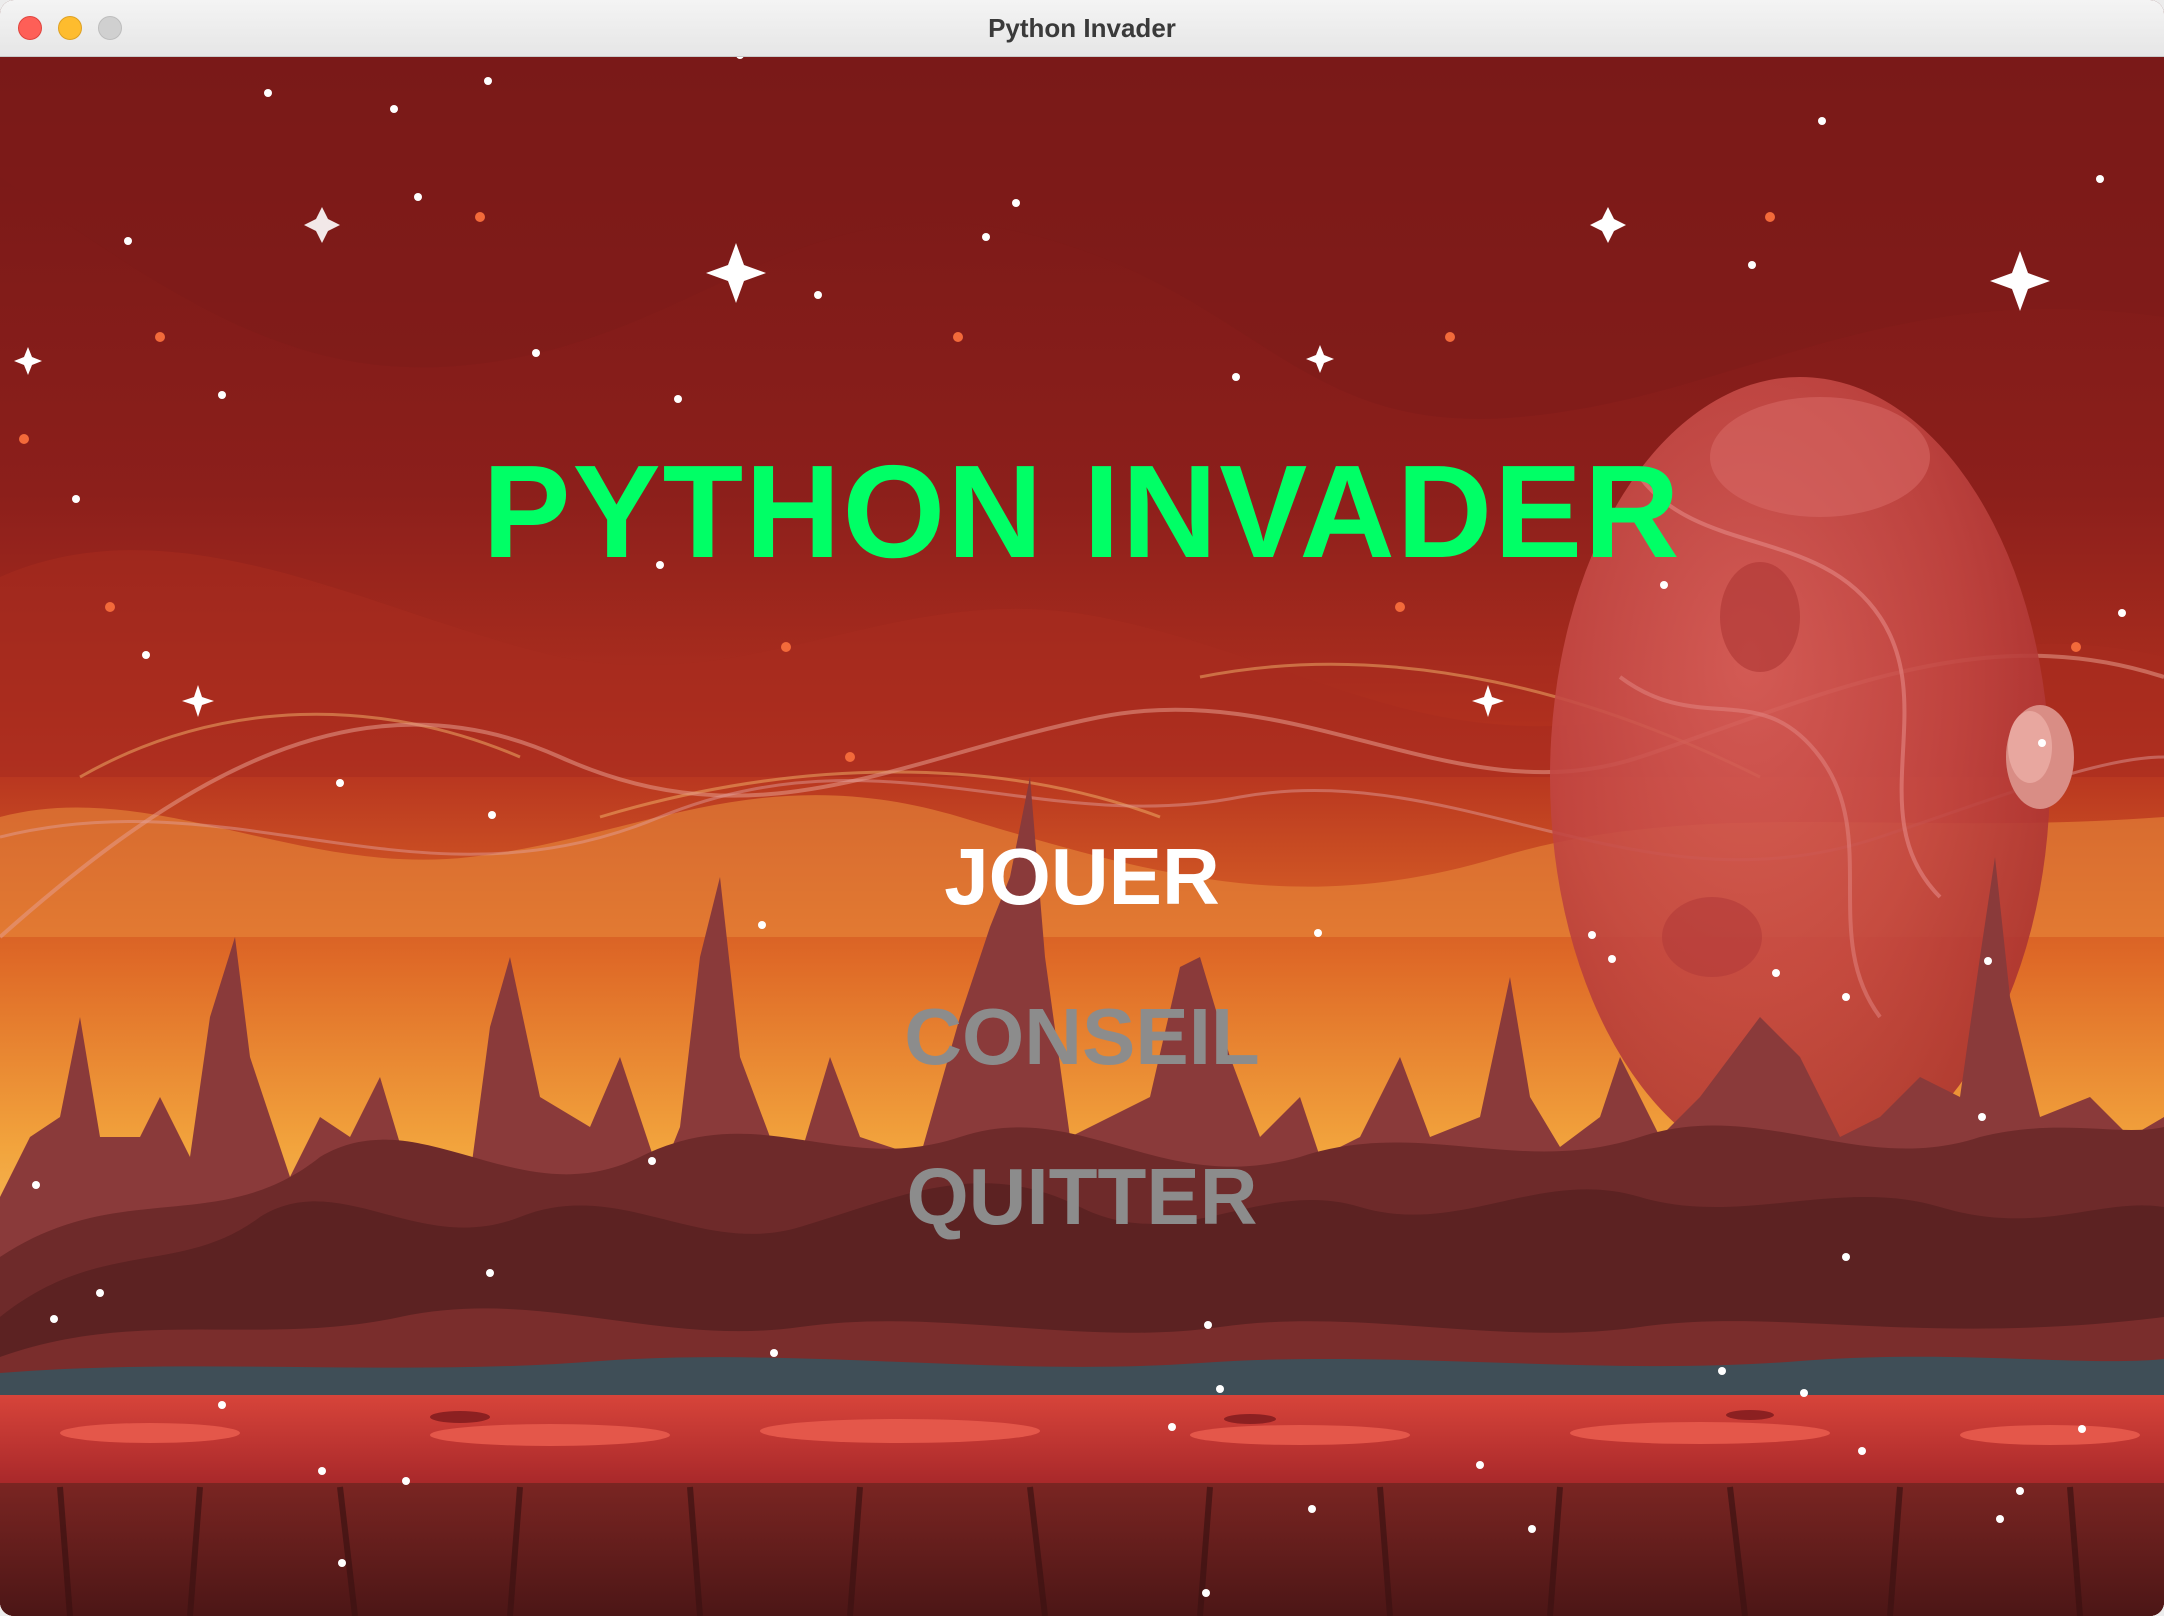 This screenshot has height=1616, width=2164. I want to click on window-title: Python Invader, so click(1082, 28).